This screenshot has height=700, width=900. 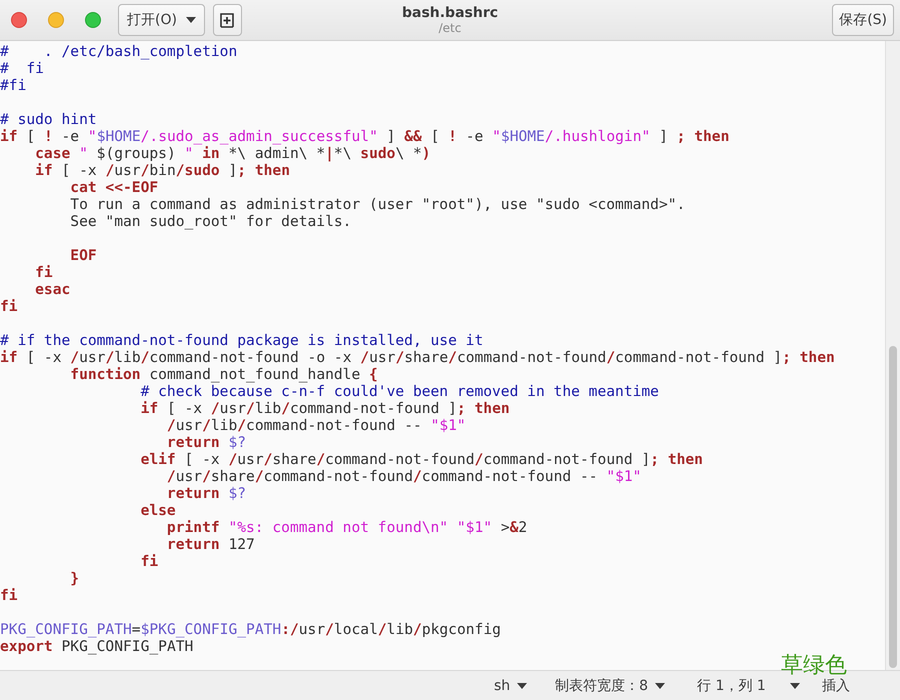 What do you see at coordinates (119, 51) in the screenshot?
I see `code-line: # . /etc/bash_completion` at bounding box center [119, 51].